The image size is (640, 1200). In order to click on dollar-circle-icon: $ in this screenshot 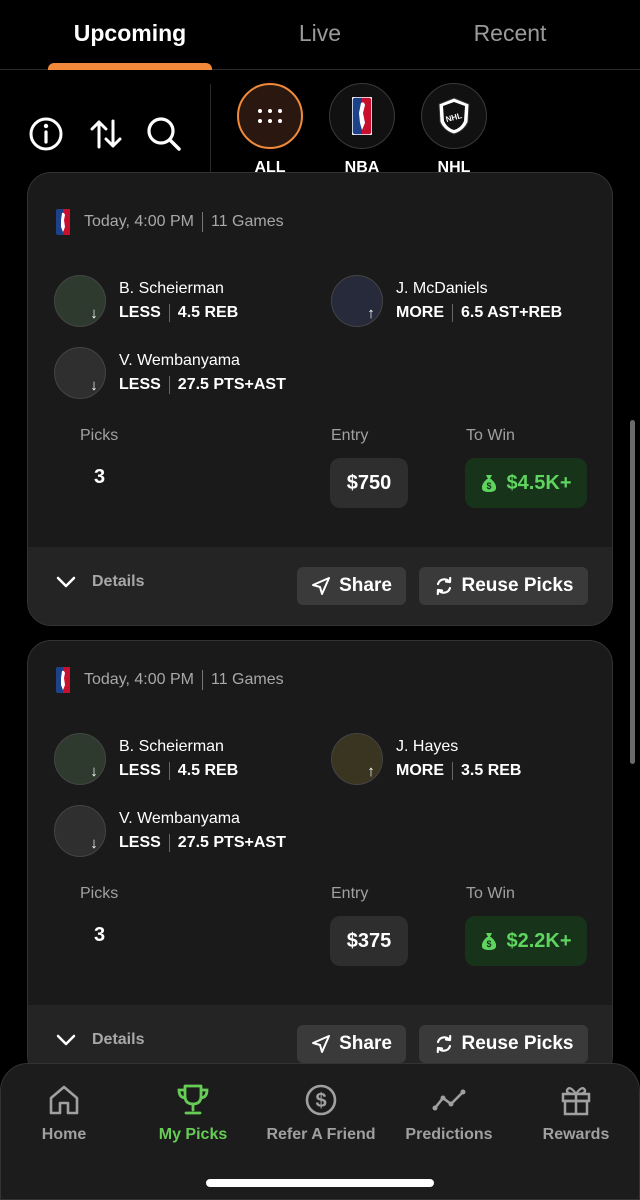, I will do `click(321, 1100)`.